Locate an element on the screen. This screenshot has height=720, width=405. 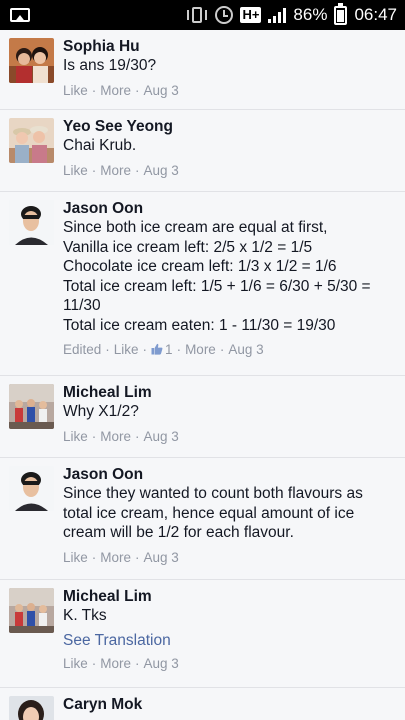
like-count: 1 is located at coordinates (162, 350).